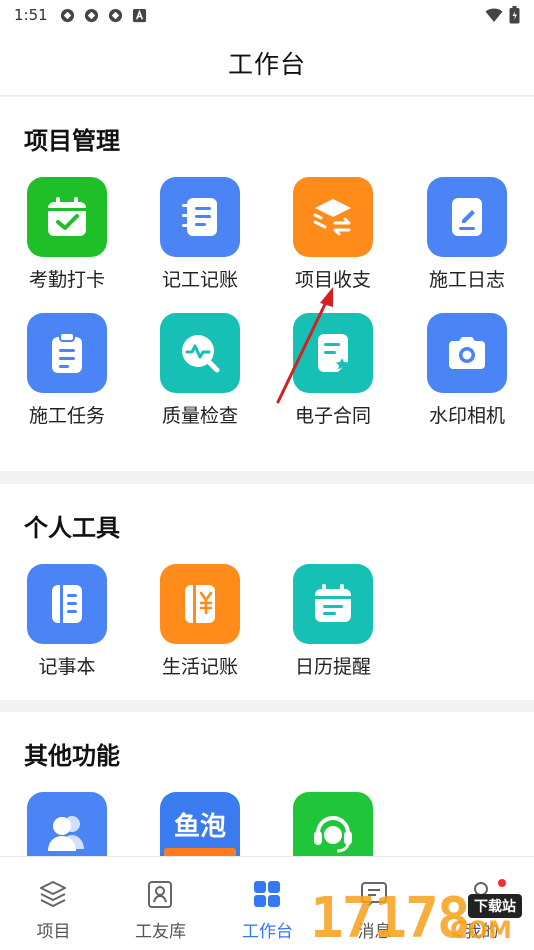  I want to click on yupao-logo-text: 鱼泡, so click(199, 826).